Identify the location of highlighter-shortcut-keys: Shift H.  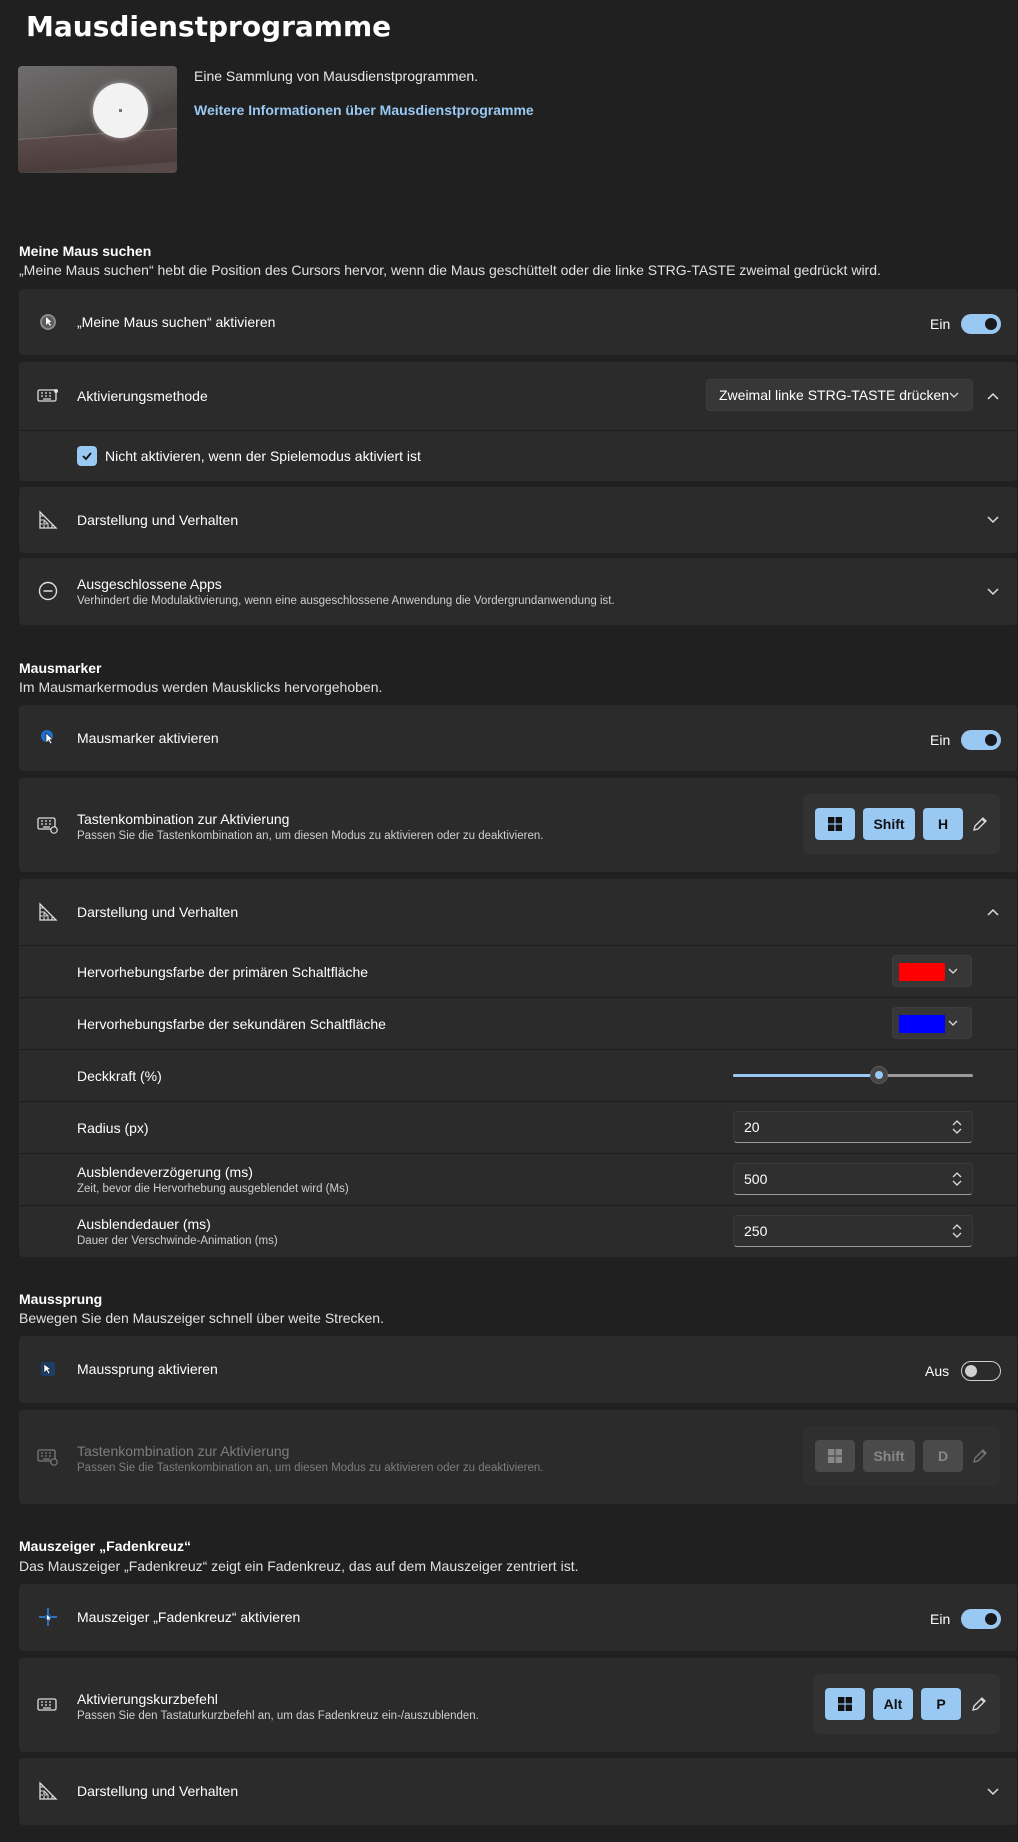
(901, 824).